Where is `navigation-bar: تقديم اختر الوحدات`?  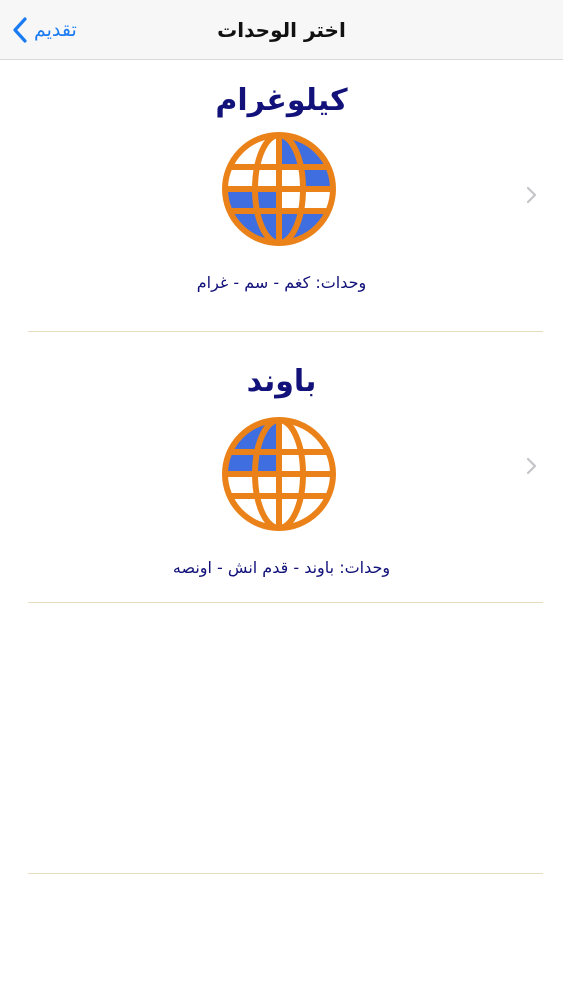 navigation-bar: تقديم اختر الوحدات is located at coordinates (281, 30).